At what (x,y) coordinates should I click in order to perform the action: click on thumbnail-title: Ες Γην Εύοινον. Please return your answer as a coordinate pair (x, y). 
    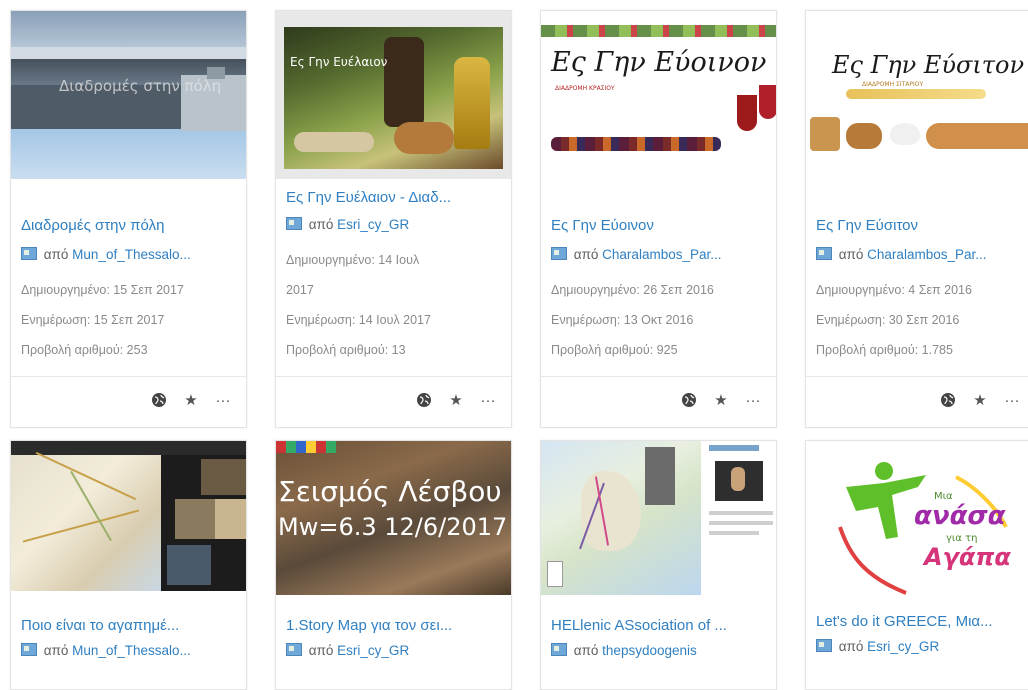
    Looking at the image, I should click on (659, 62).